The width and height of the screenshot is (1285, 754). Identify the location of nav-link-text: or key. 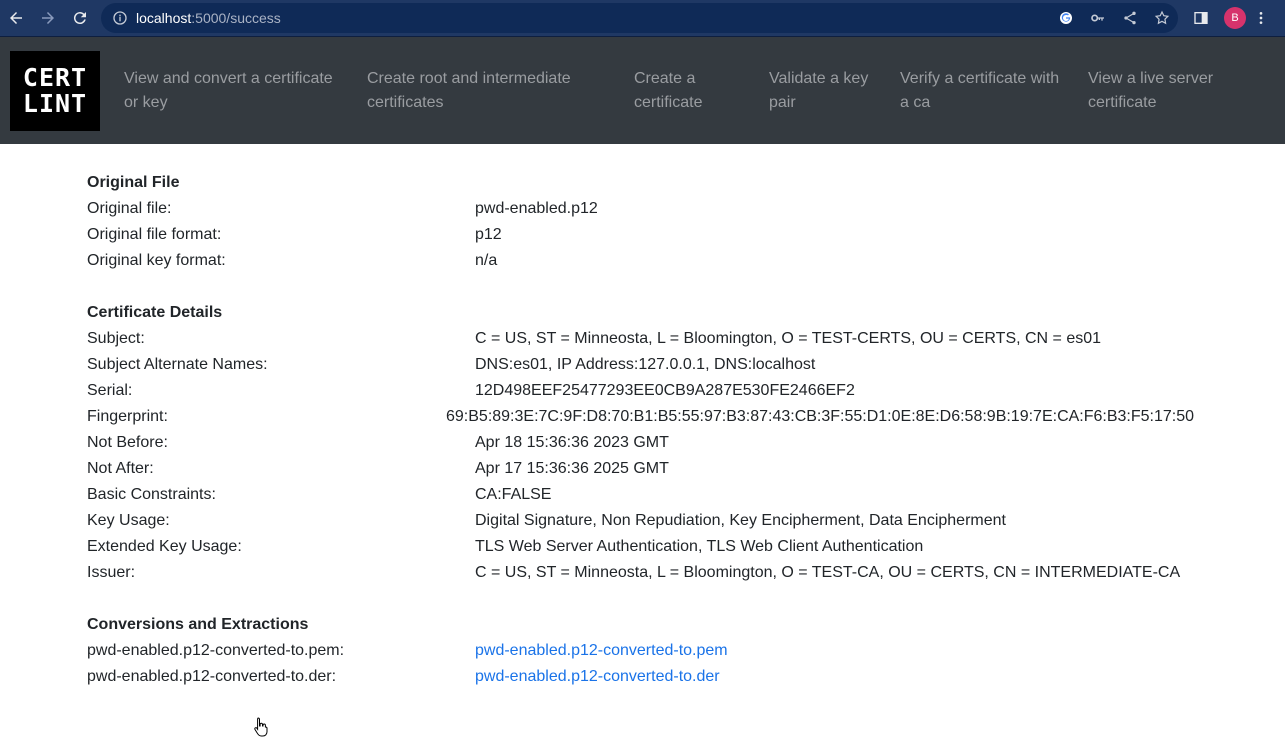
(146, 102).